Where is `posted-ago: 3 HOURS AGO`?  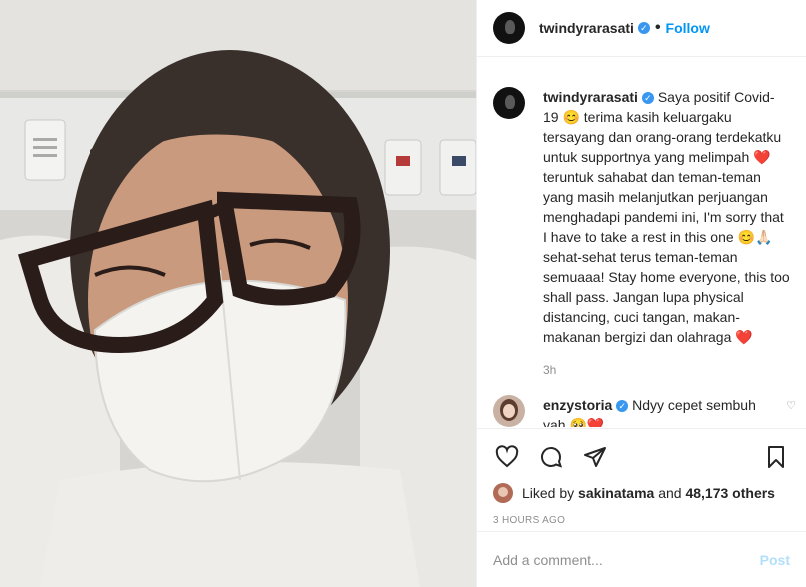 posted-ago: 3 HOURS AGO is located at coordinates (641, 520).